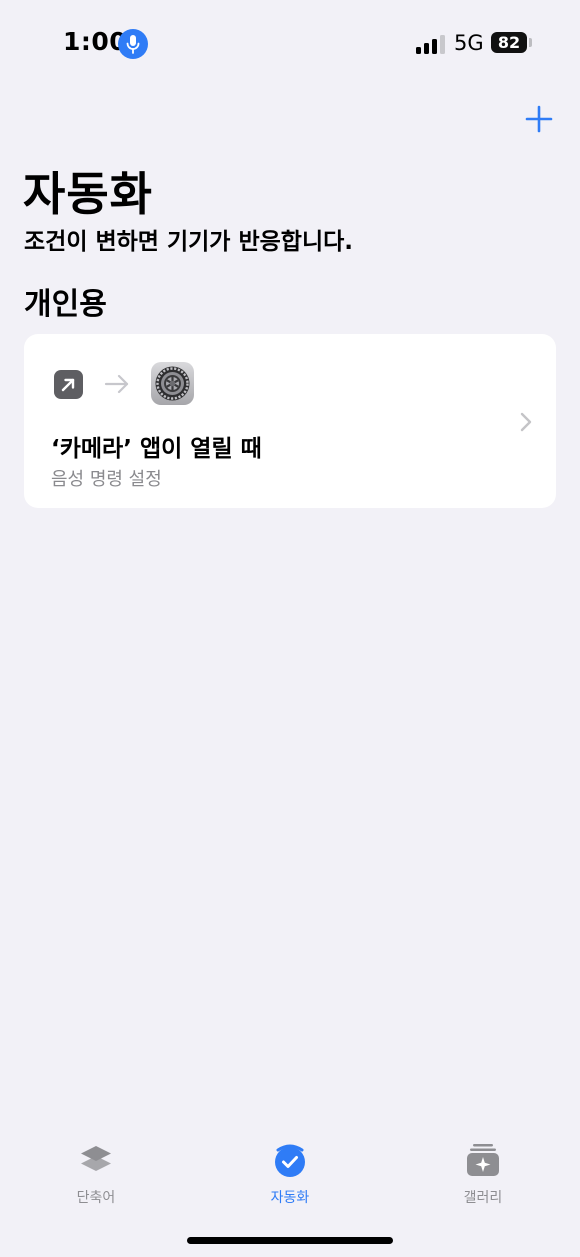 The width and height of the screenshot is (580, 1257). I want to click on tab-label-gallery: 갤러리, so click(483, 1198).